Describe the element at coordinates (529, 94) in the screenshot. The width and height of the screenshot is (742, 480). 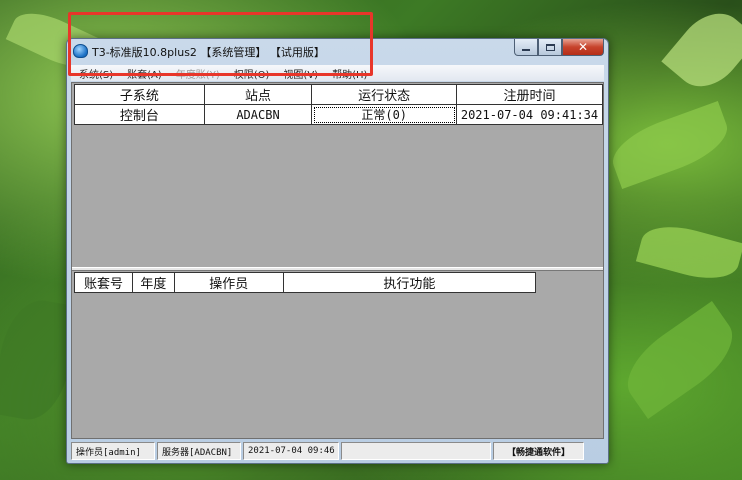
I see `column-header-register-time: 注册时间` at that location.